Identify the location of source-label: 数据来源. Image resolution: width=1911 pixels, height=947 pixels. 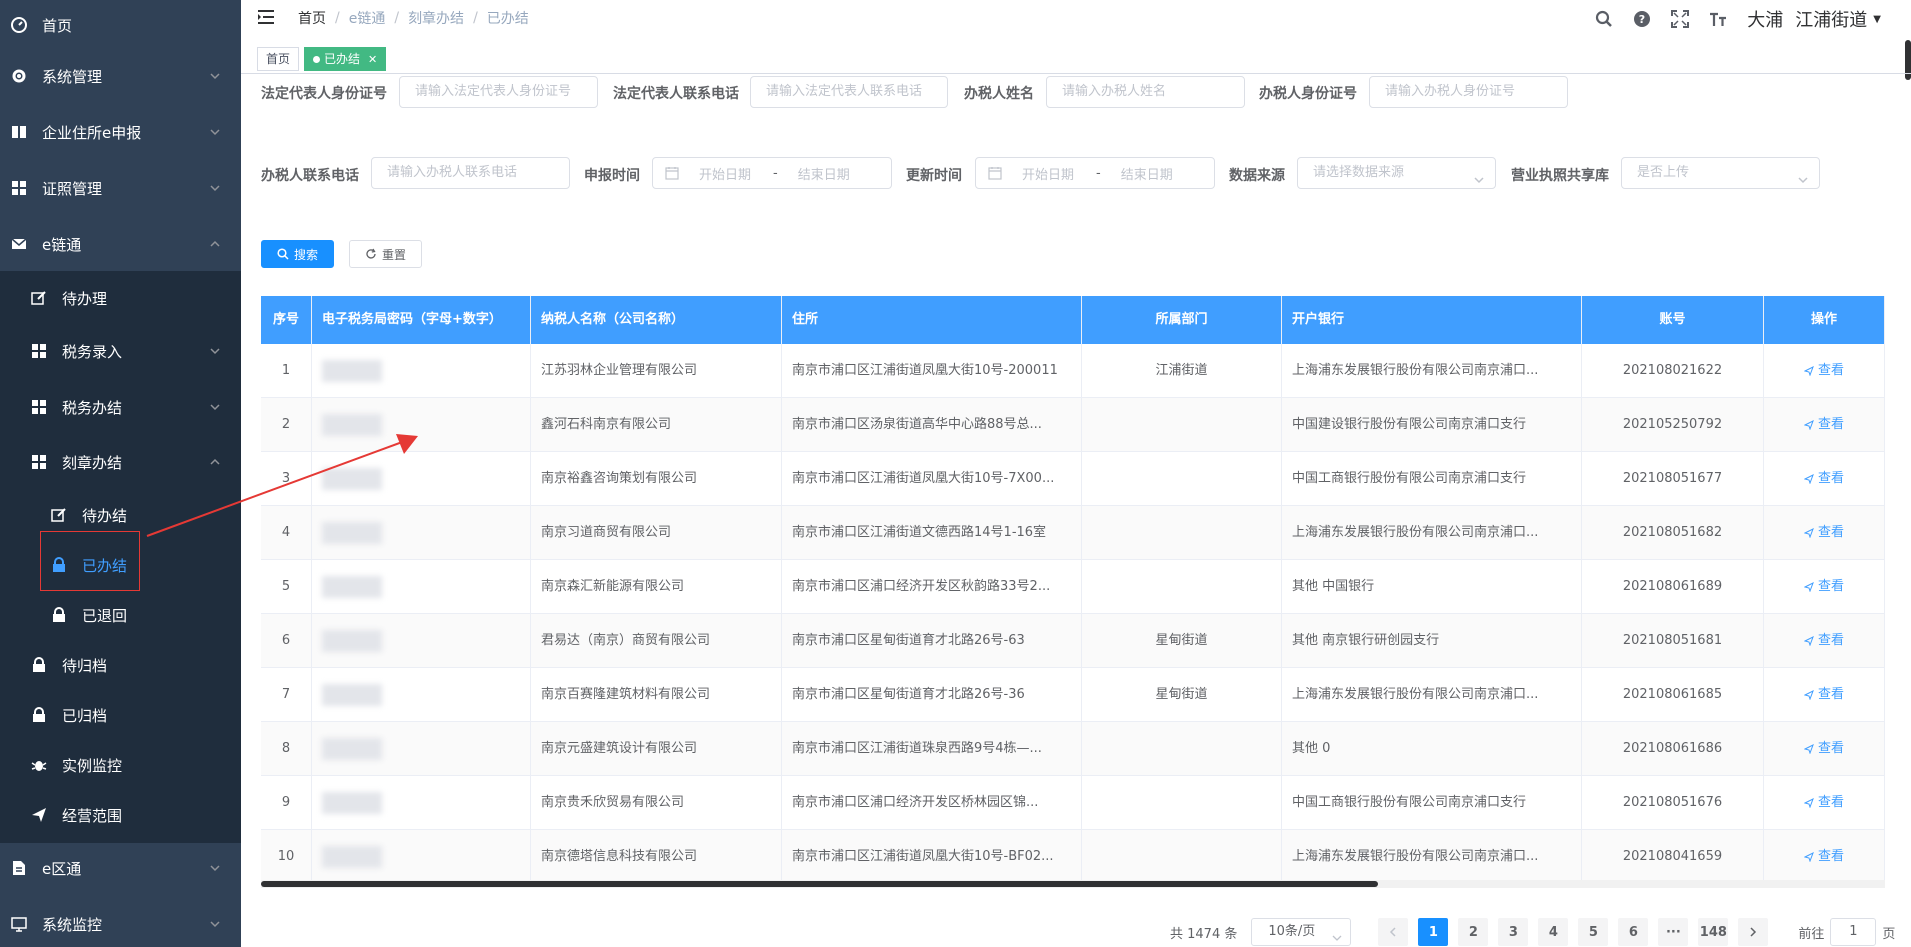
(1257, 176).